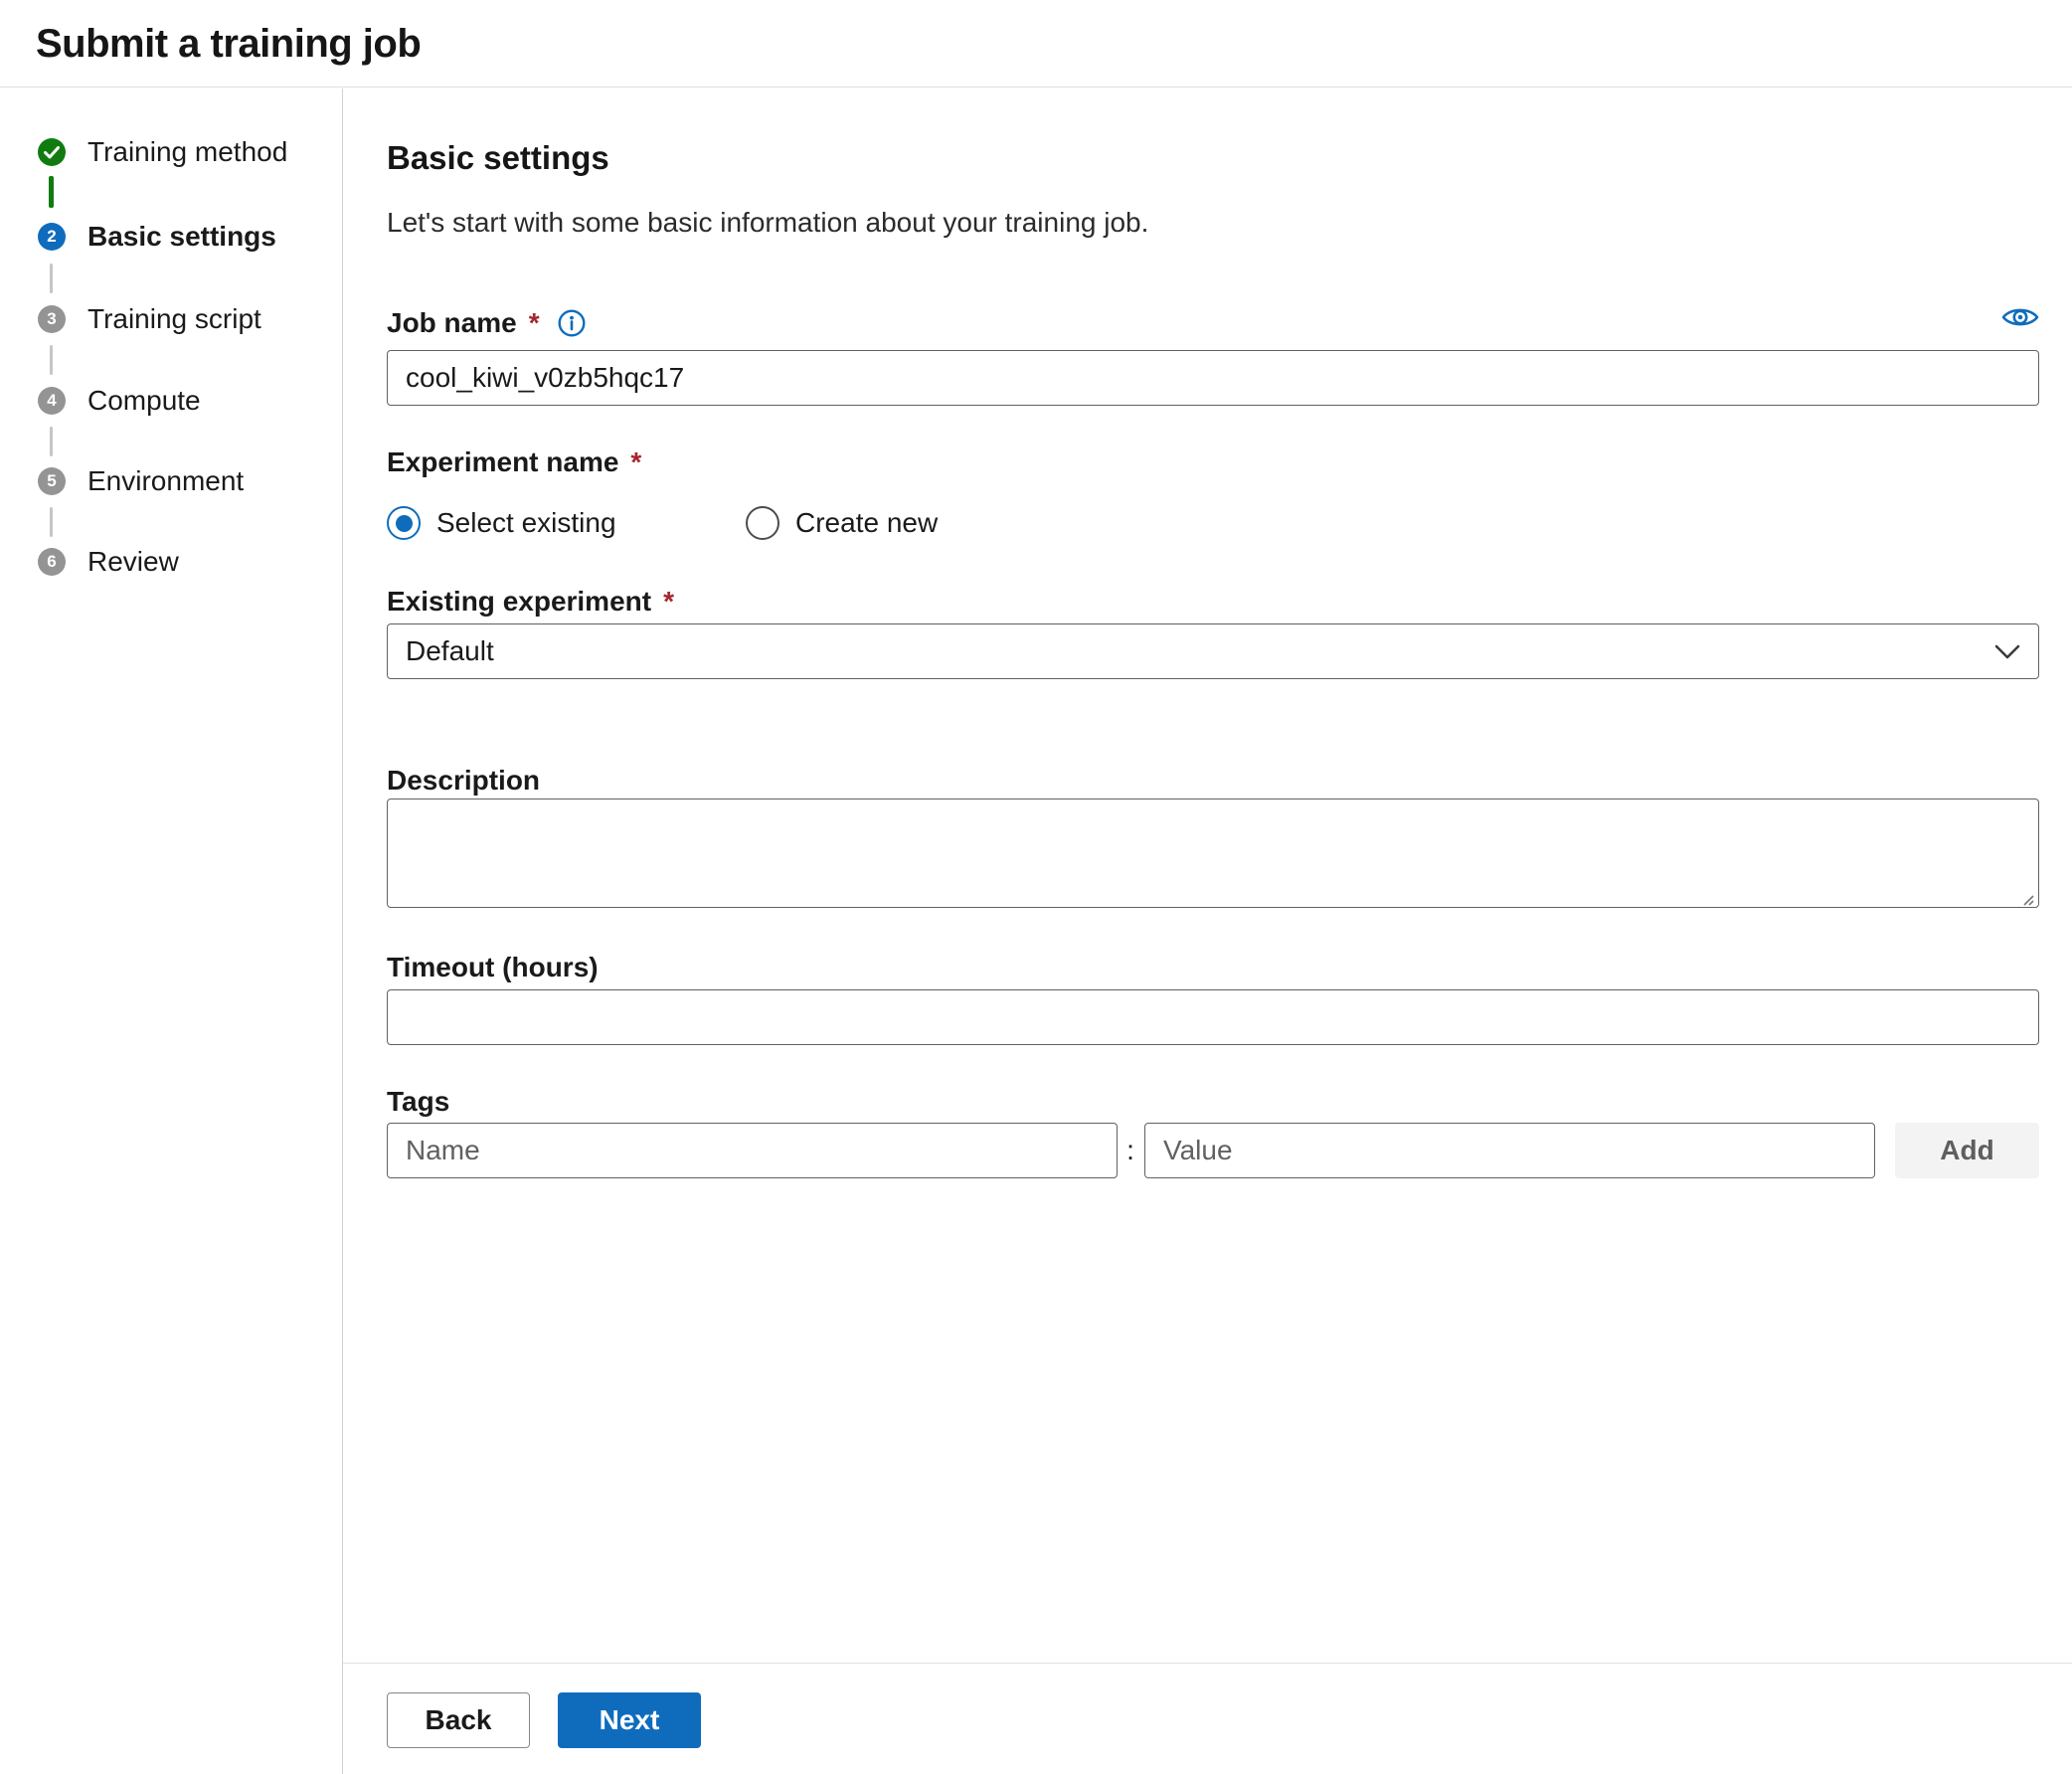 Image resolution: width=2072 pixels, height=1774 pixels. Describe the element at coordinates (52, 562) in the screenshot. I see `step-number-badge: 6` at that location.